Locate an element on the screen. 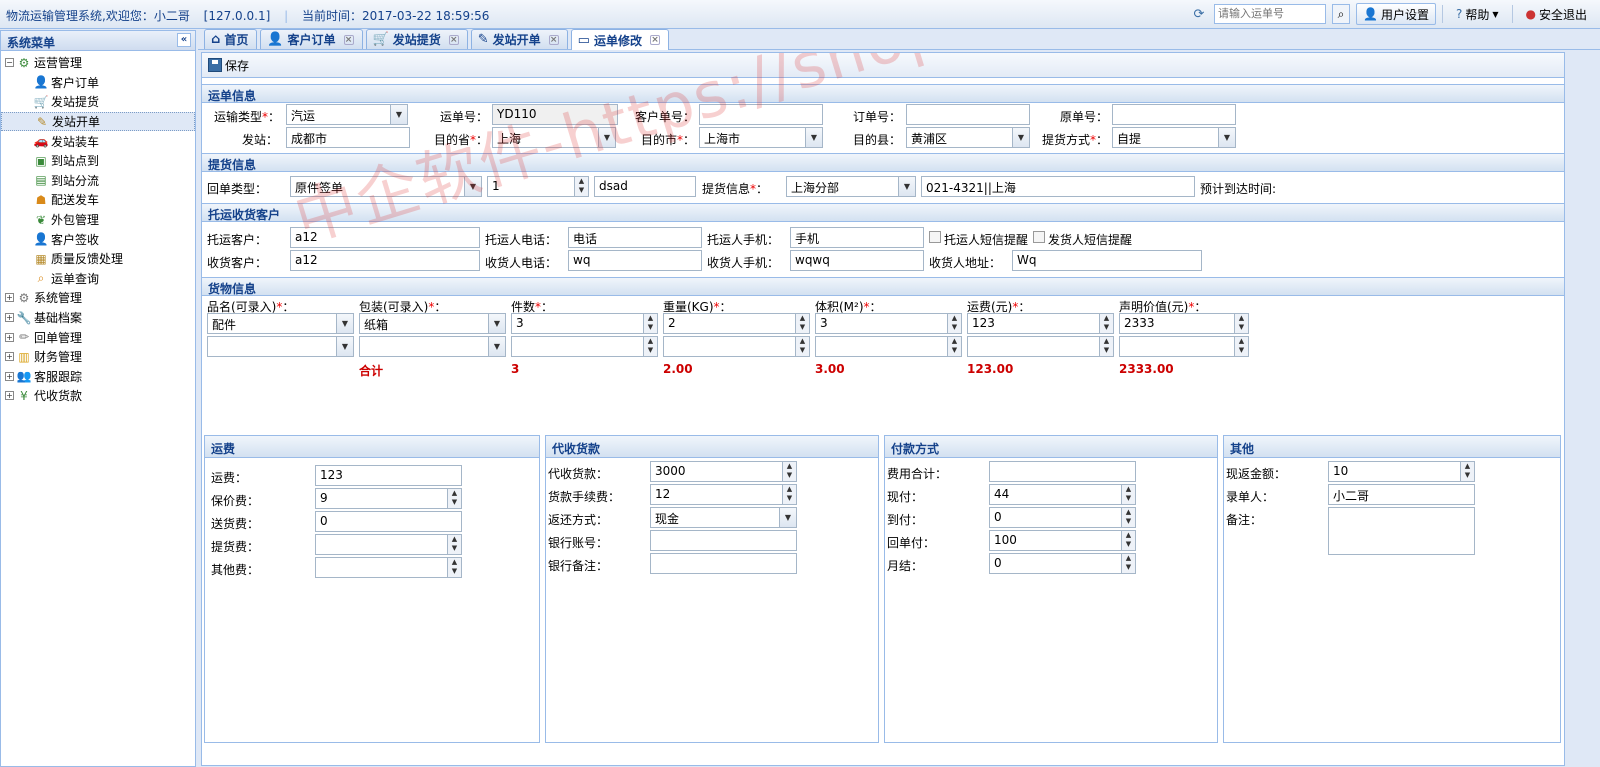 The image size is (1600, 767). user-settings-button: 👤 用户设置 is located at coordinates (1395, 14).